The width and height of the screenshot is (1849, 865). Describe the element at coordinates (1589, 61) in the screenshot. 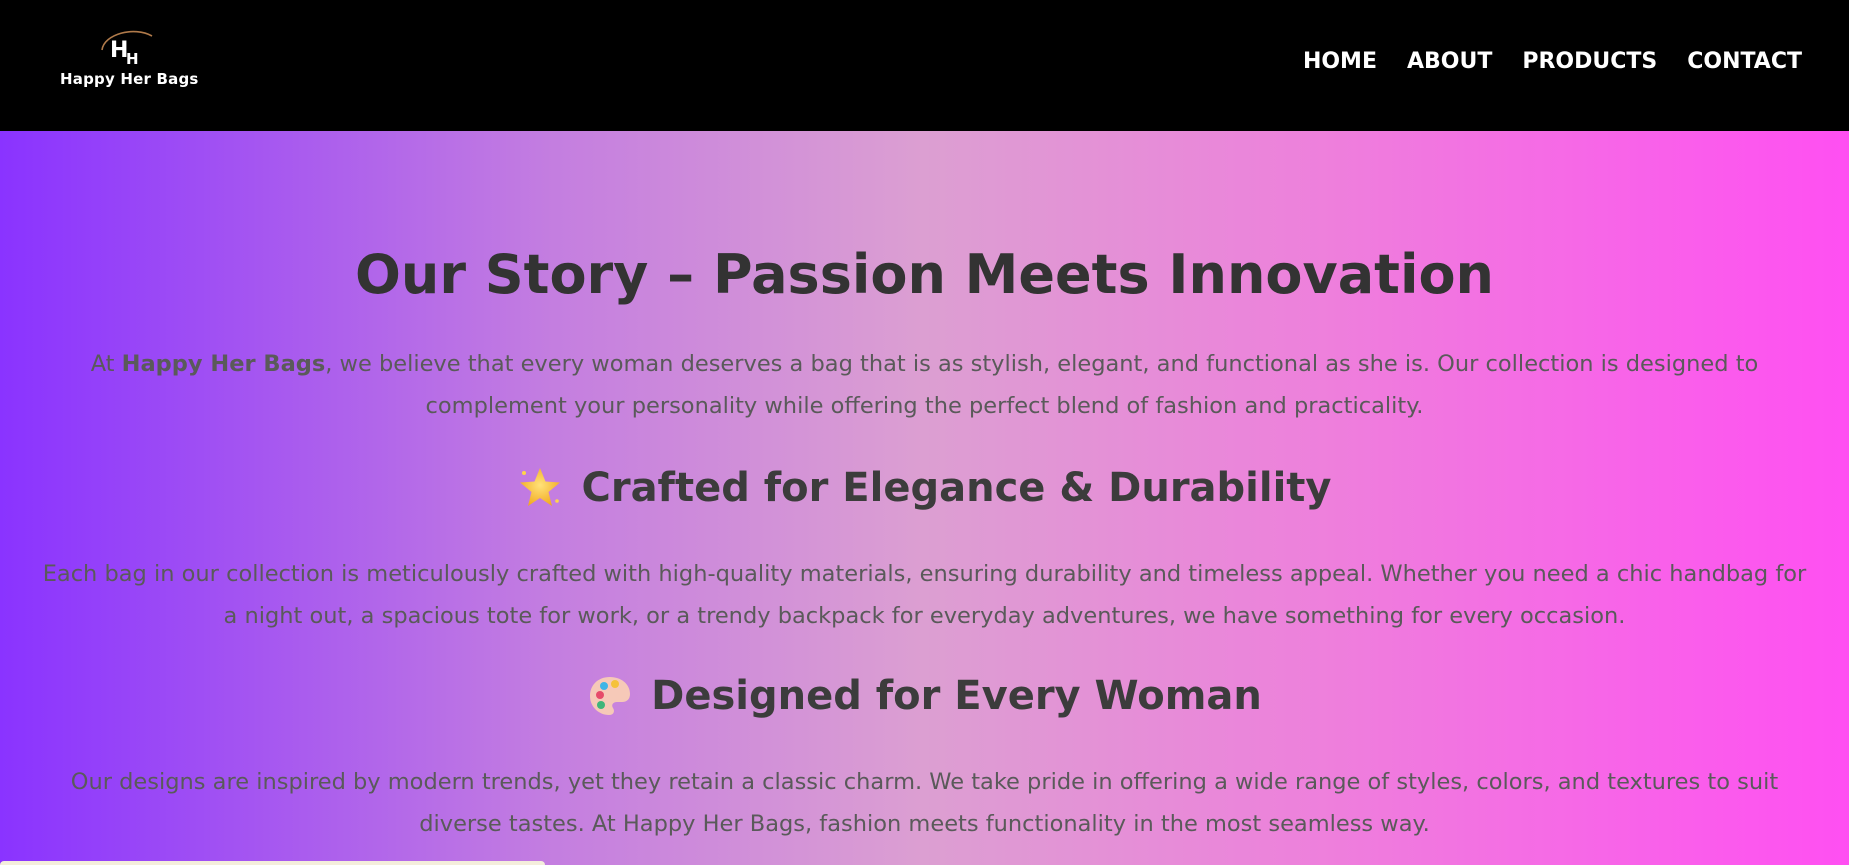

I see `nav-products: PRODUCTS` at that location.